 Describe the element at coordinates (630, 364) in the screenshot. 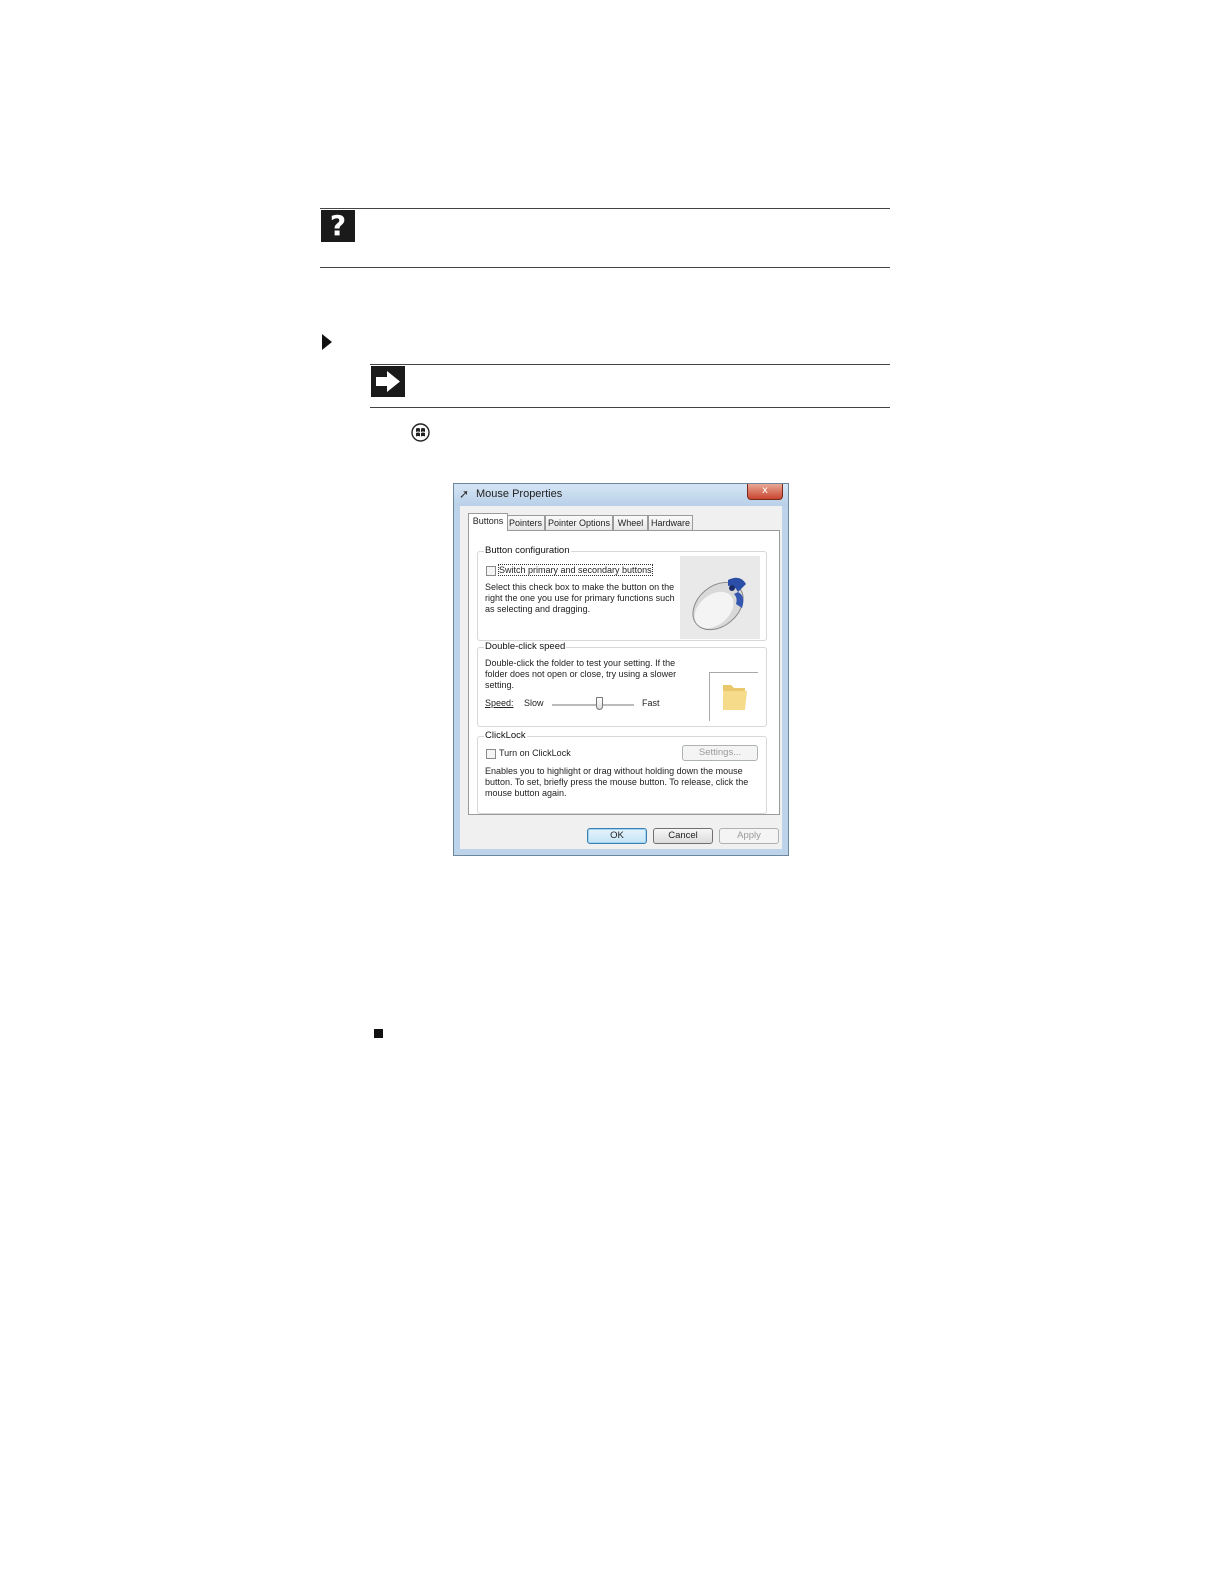

I see `shortcut-box-top-rule` at that location.